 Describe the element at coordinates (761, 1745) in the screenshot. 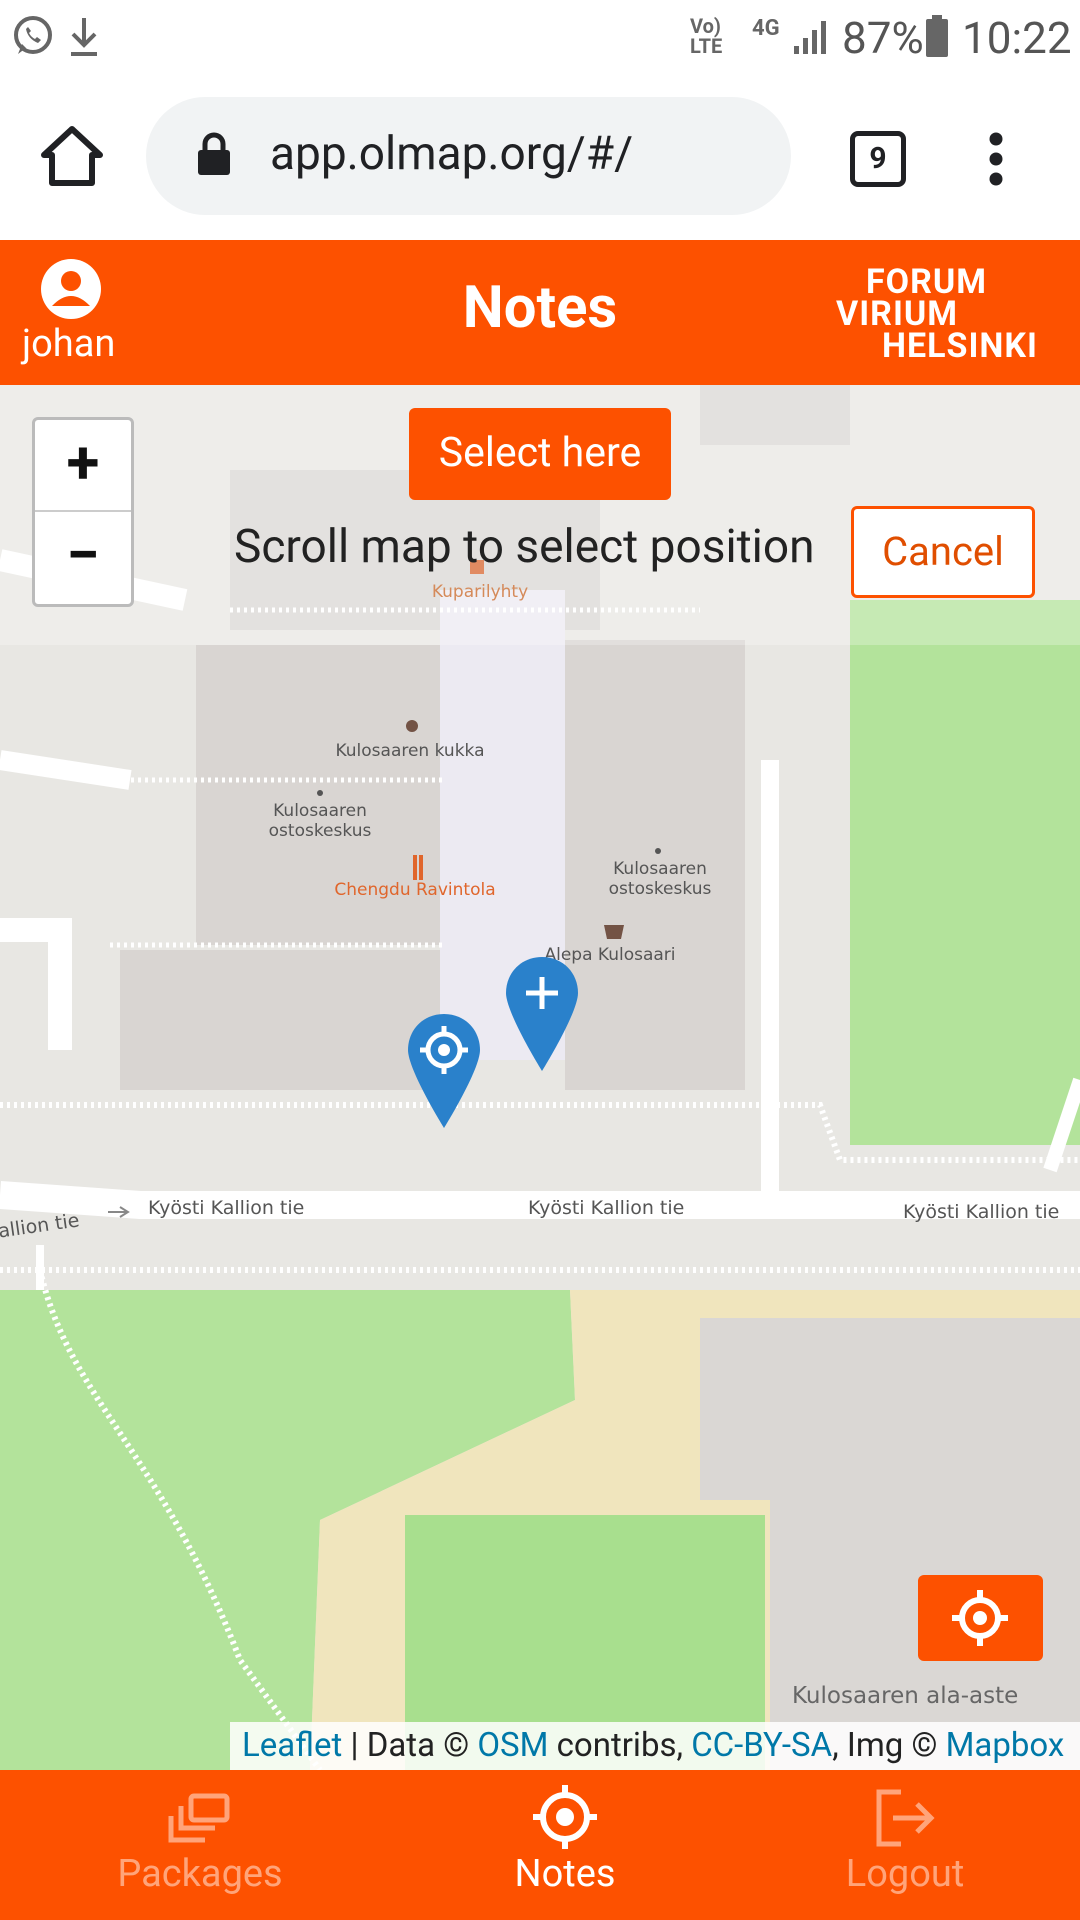

I see `license-link: CC-BY-SA` at that location.